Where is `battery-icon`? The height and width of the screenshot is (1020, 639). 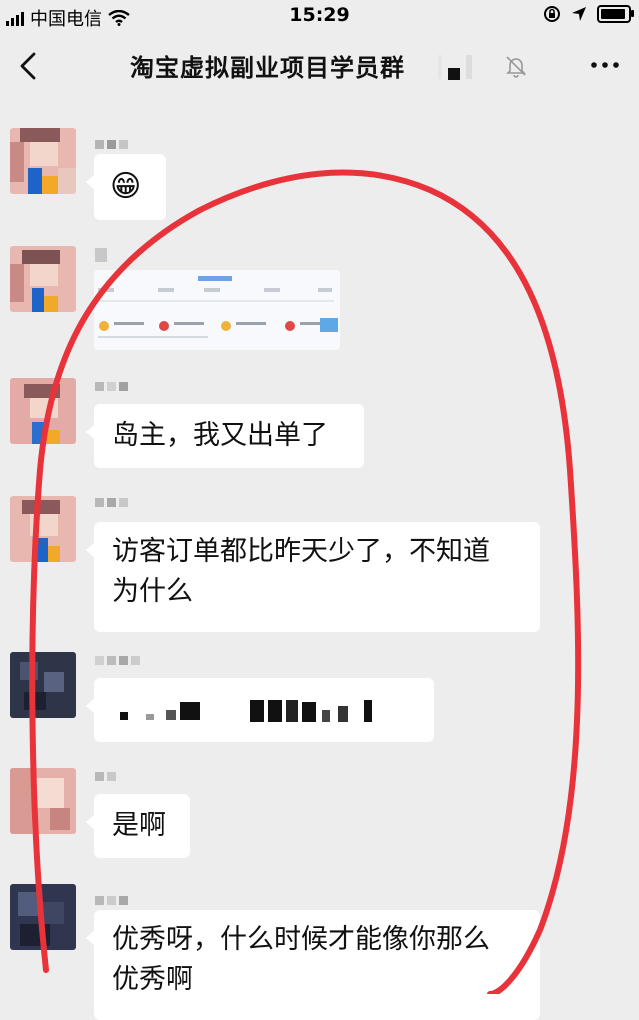 battery-icon is located at coordinates (615, 14).